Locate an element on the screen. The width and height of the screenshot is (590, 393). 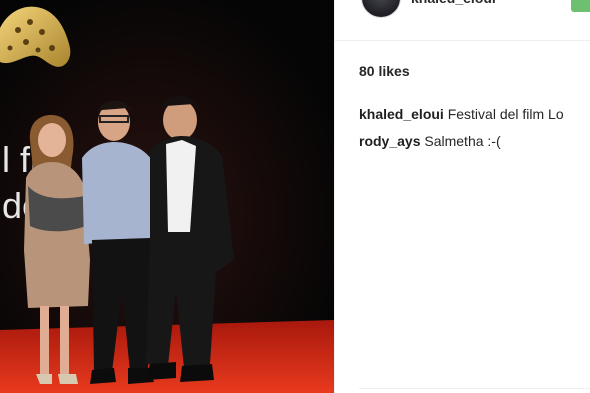
caption-username-link: khaled_eloui is located at coordinates (401, 114).